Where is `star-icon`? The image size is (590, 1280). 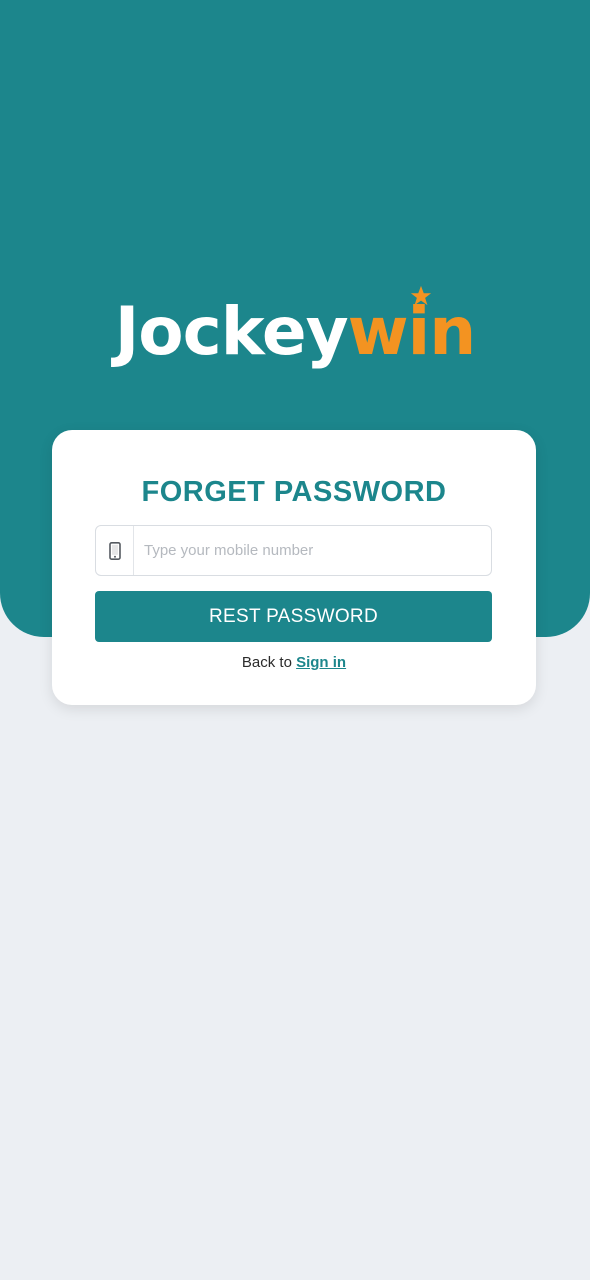 star-icon is located at coordinates (420, 295).